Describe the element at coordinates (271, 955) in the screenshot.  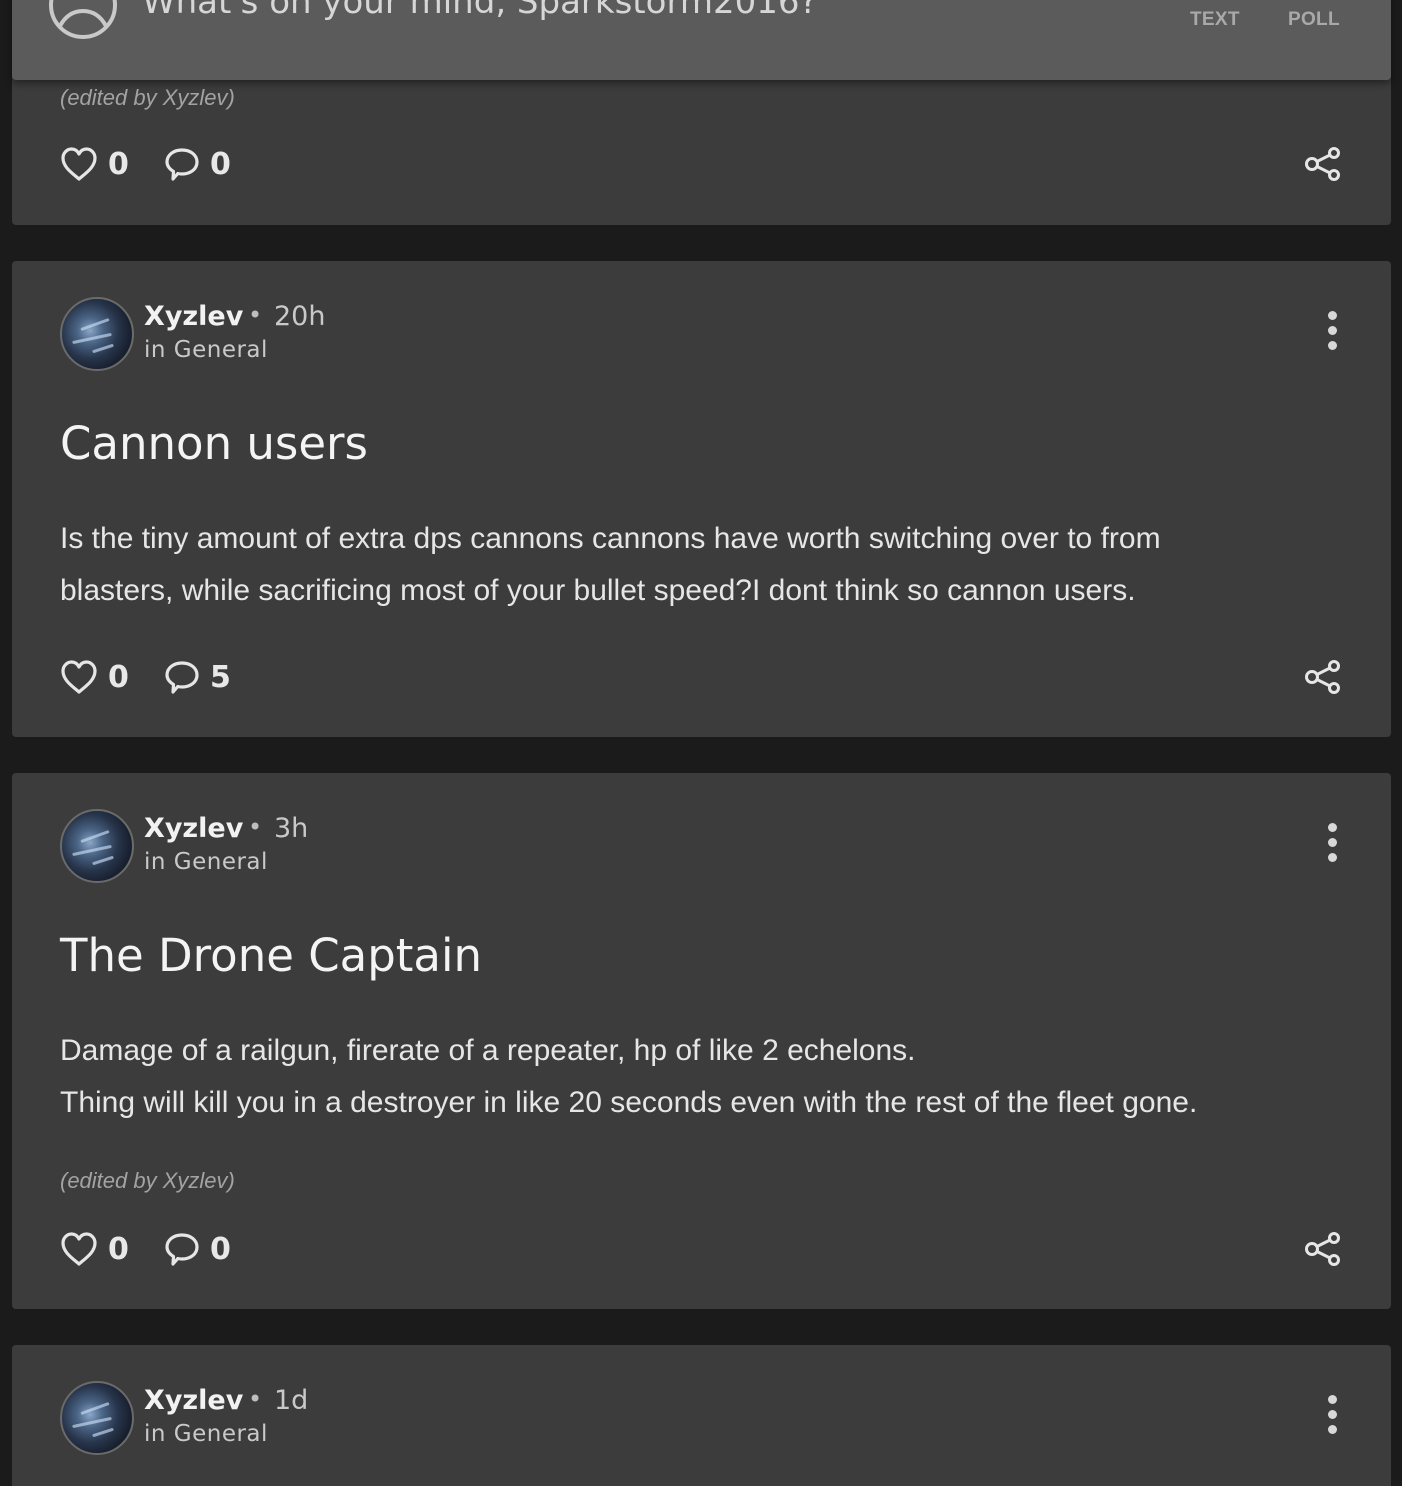
I see `post-title: The Drone Captain` at that location.